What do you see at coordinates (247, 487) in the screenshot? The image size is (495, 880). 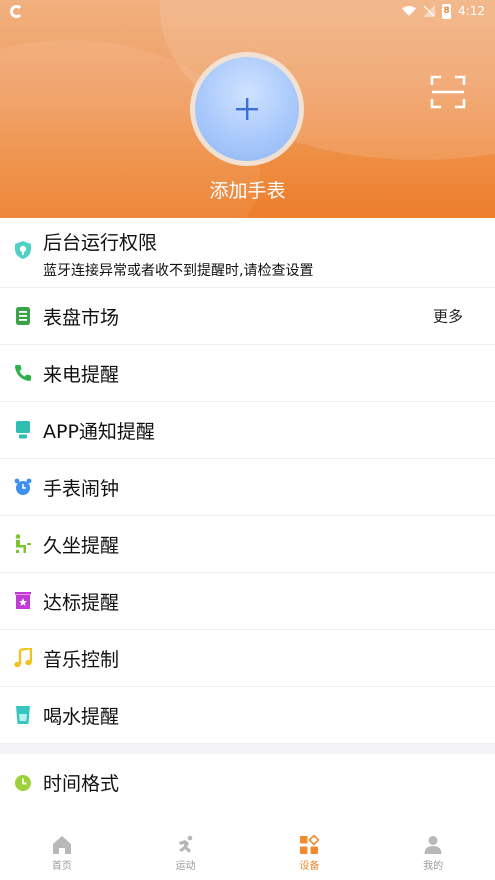 I see `watch-alarm-row: 手表闹钟` at bounding box center [247, 487].